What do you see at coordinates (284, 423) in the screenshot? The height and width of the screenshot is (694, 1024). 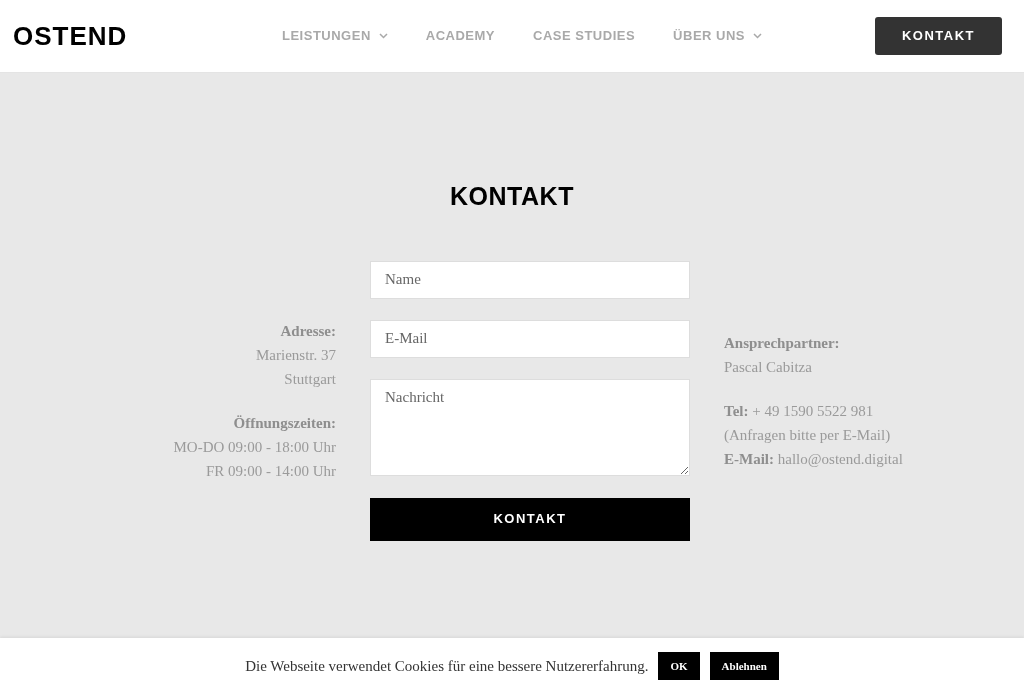 I see `info-heading: Öffnungszeiten:` at bounding box center [284, 423].